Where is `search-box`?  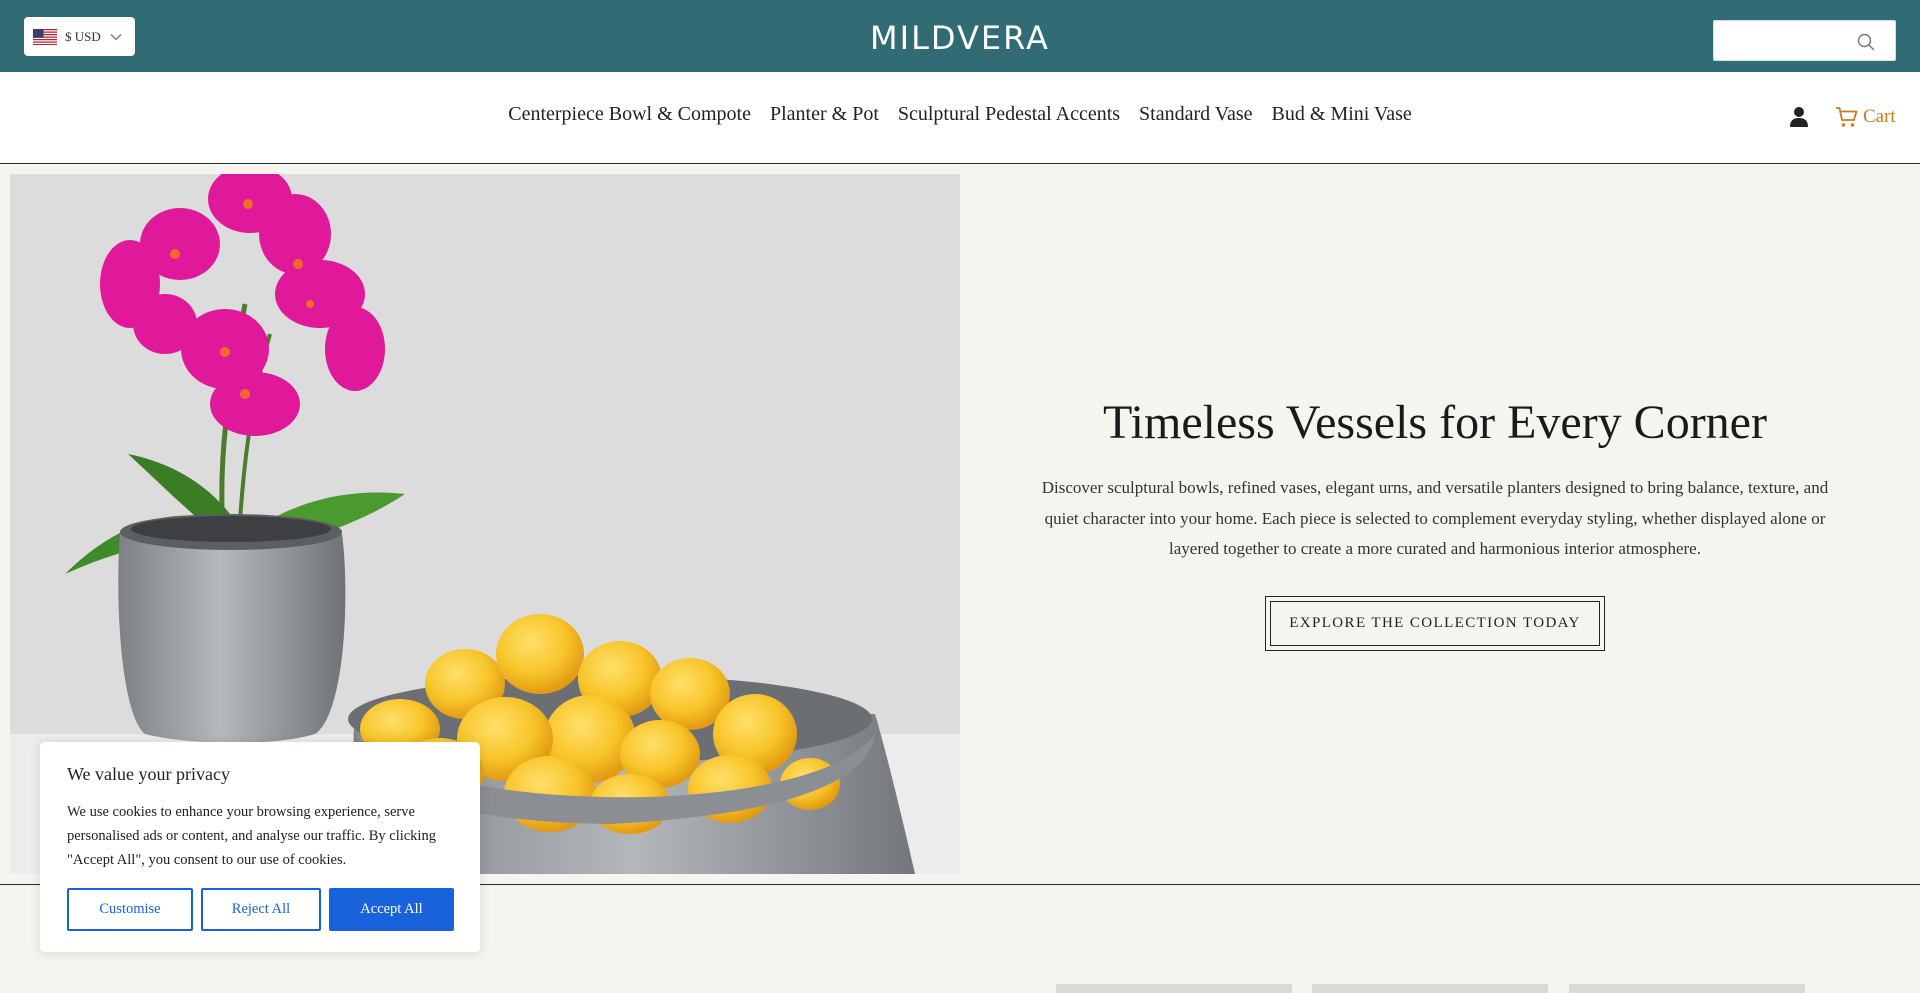 search-box is located at coordinates (1804, 40).